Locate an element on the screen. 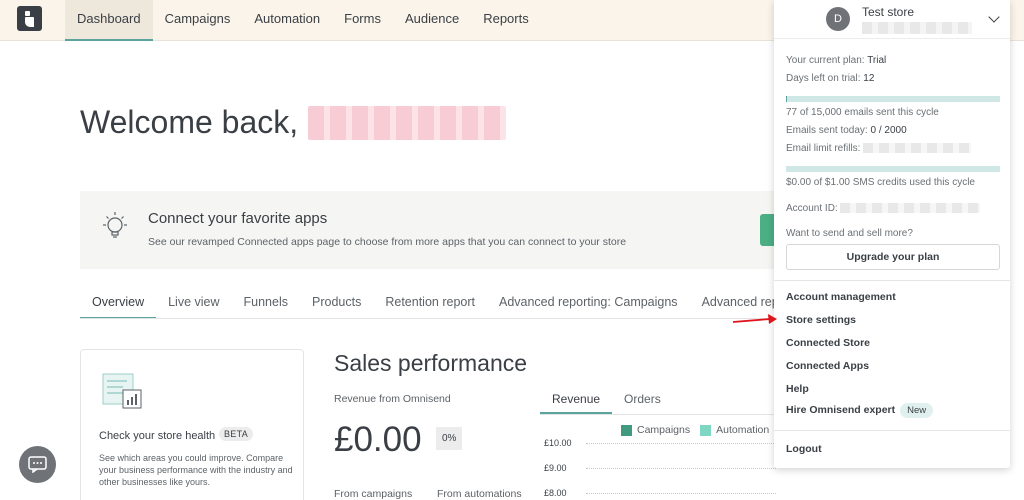  nav-forms: Forms is located at coordinates (362, 20).